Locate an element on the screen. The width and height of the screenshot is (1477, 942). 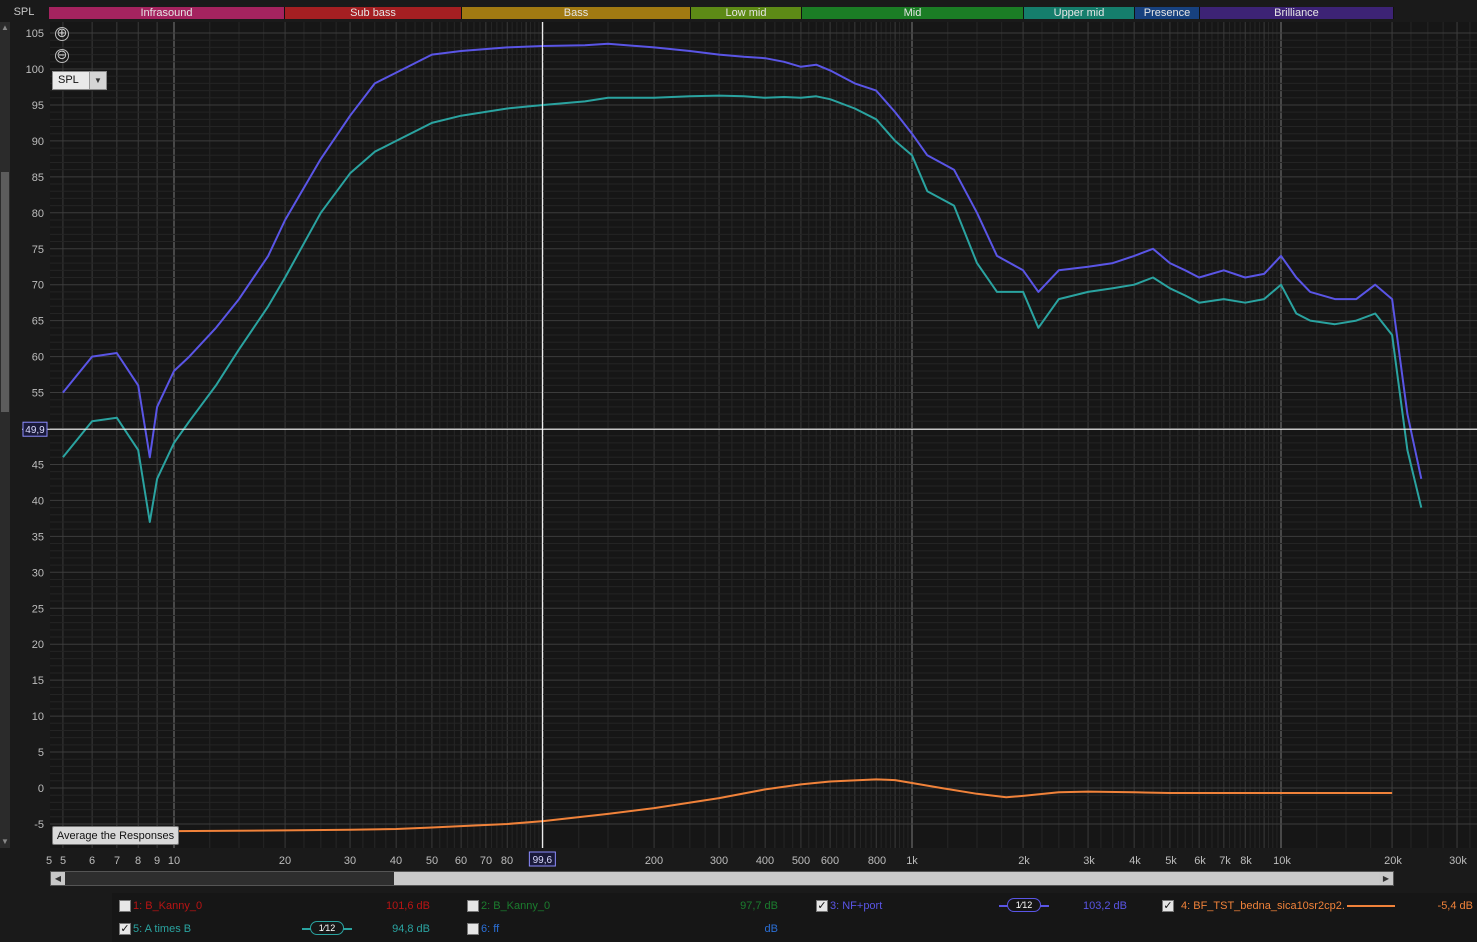
x-tick-label: 800 is located at coordinates (877, 861).